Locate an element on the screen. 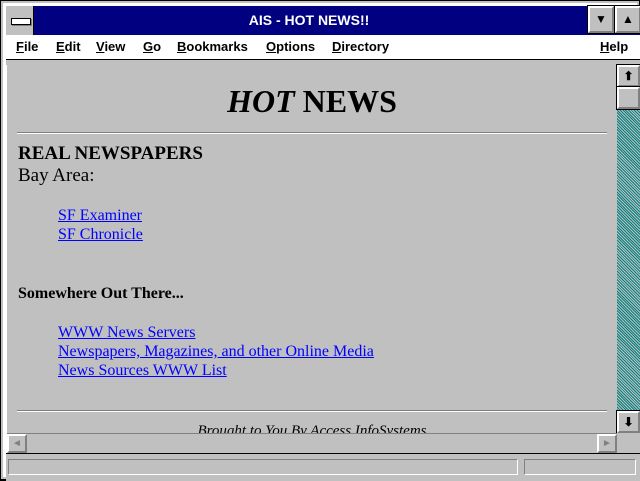 The width and height of the screenshot is (640, 481). scroll-left-button: ◄ is located at coordinates (17, 443).